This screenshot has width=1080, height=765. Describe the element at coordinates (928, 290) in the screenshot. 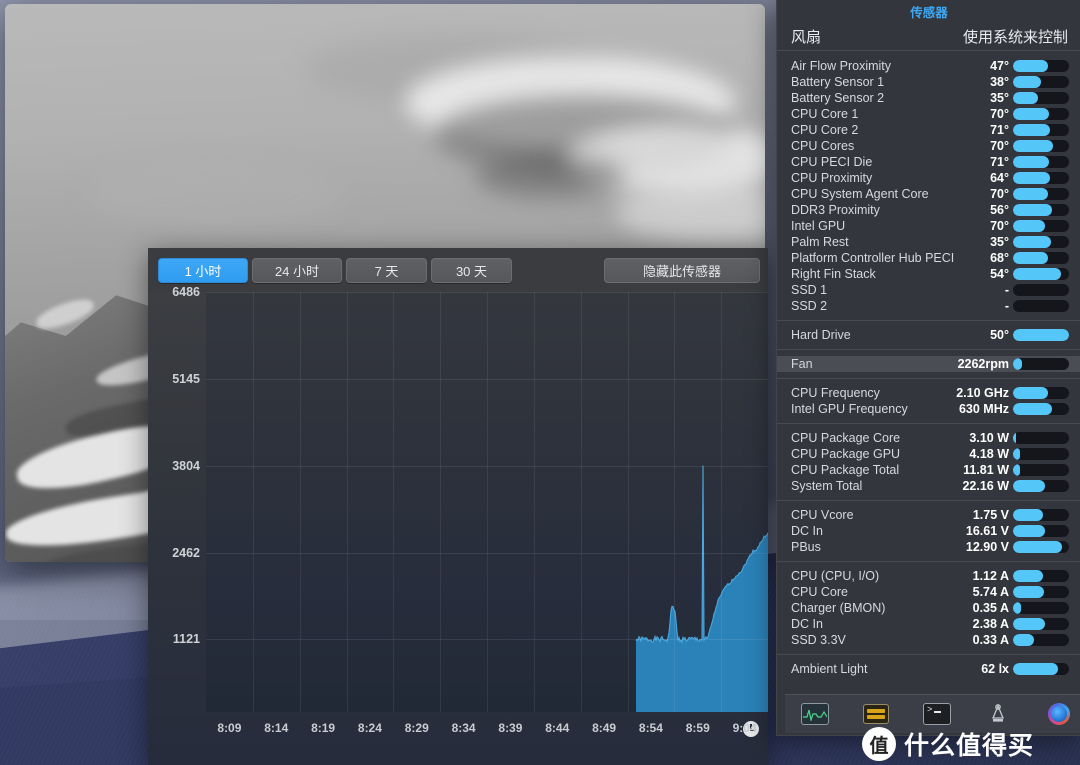

I see `sensor-row: SSD 1 -` at that location.